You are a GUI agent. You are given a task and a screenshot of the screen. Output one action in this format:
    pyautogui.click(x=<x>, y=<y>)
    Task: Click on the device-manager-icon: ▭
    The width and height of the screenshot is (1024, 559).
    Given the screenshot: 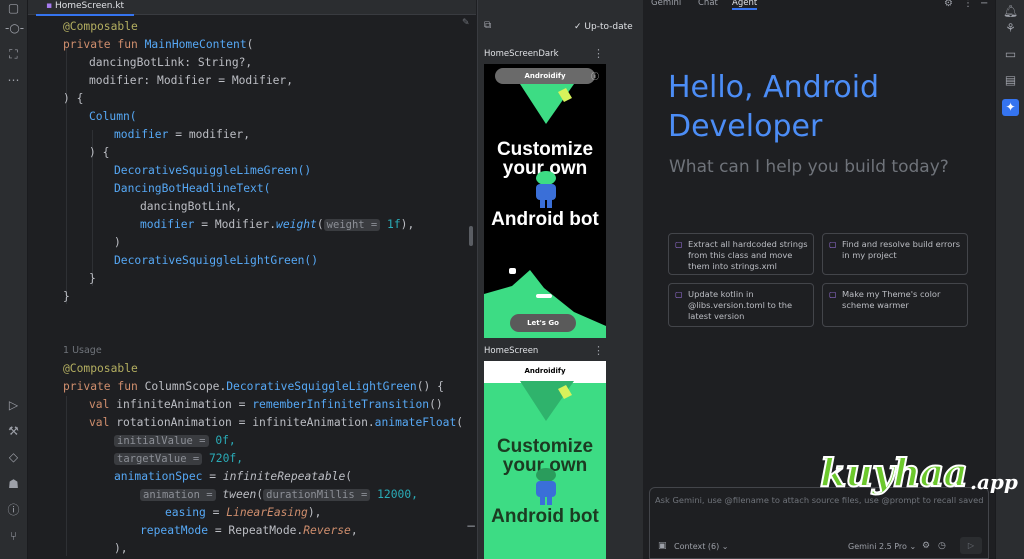 What is the action you would take?
    pyautogui.click(x=1010, y=54)
    